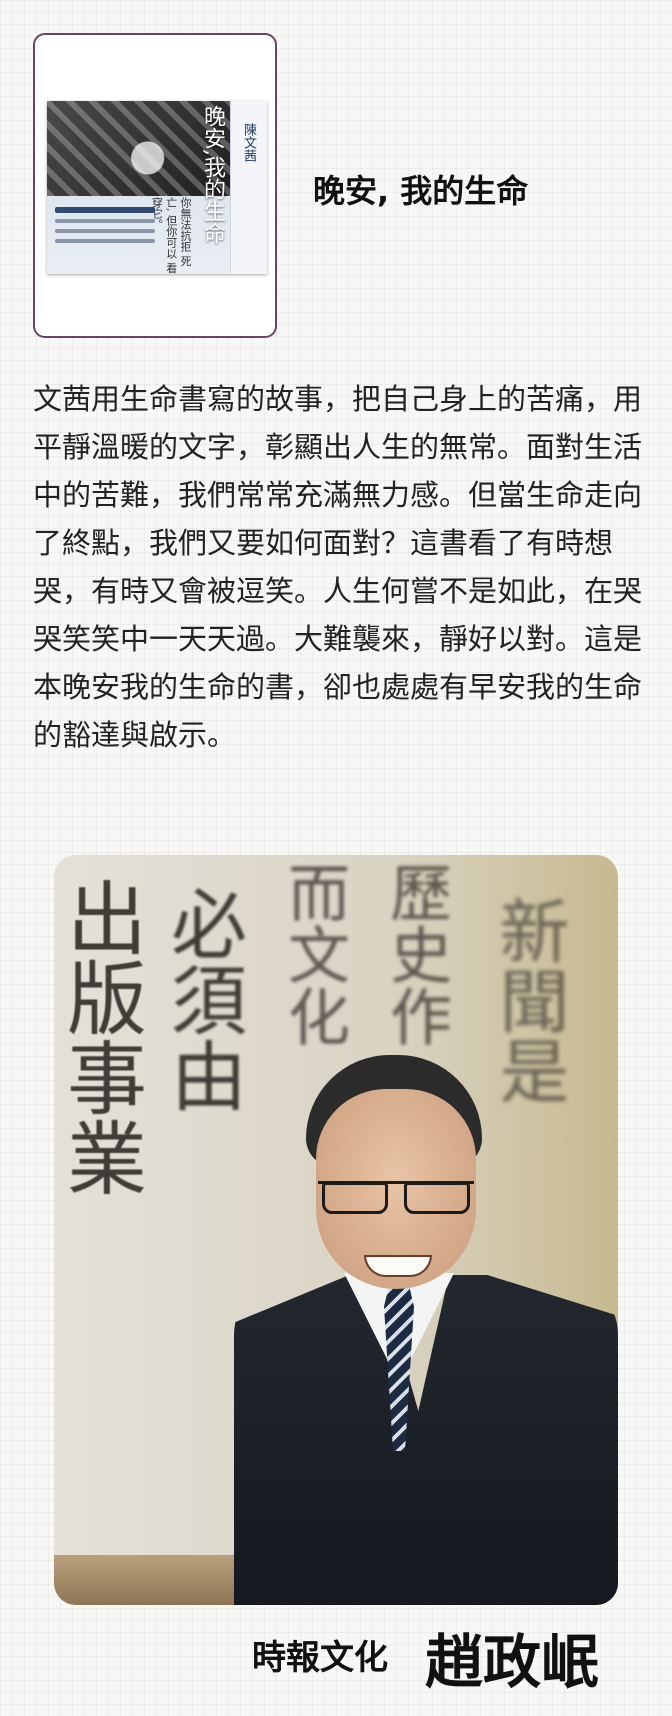 Image resolution: width=672 pixels, height=1716 pixels. I want to click on book-cover-image: 晚安,我的生命 你無法抗拒 死亡, 但你可以 看穿它。 陳文茜, so click(157, 187).